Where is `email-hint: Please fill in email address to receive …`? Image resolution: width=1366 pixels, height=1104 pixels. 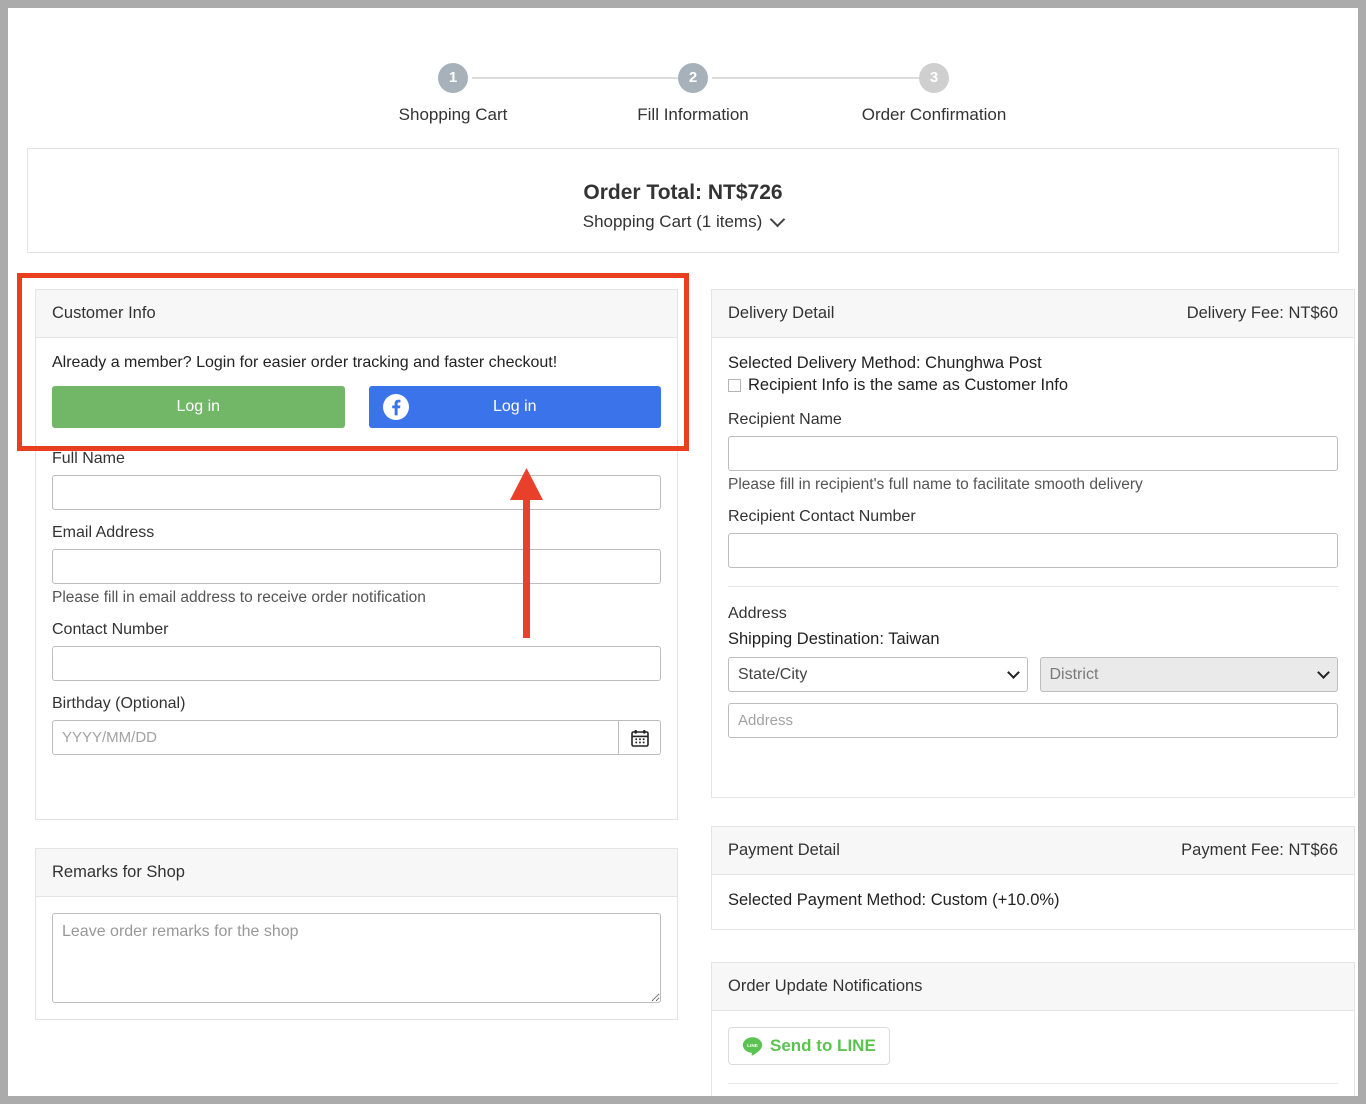
email-hint: Please fill in email address to receive … is located at coordinates (239, 597).